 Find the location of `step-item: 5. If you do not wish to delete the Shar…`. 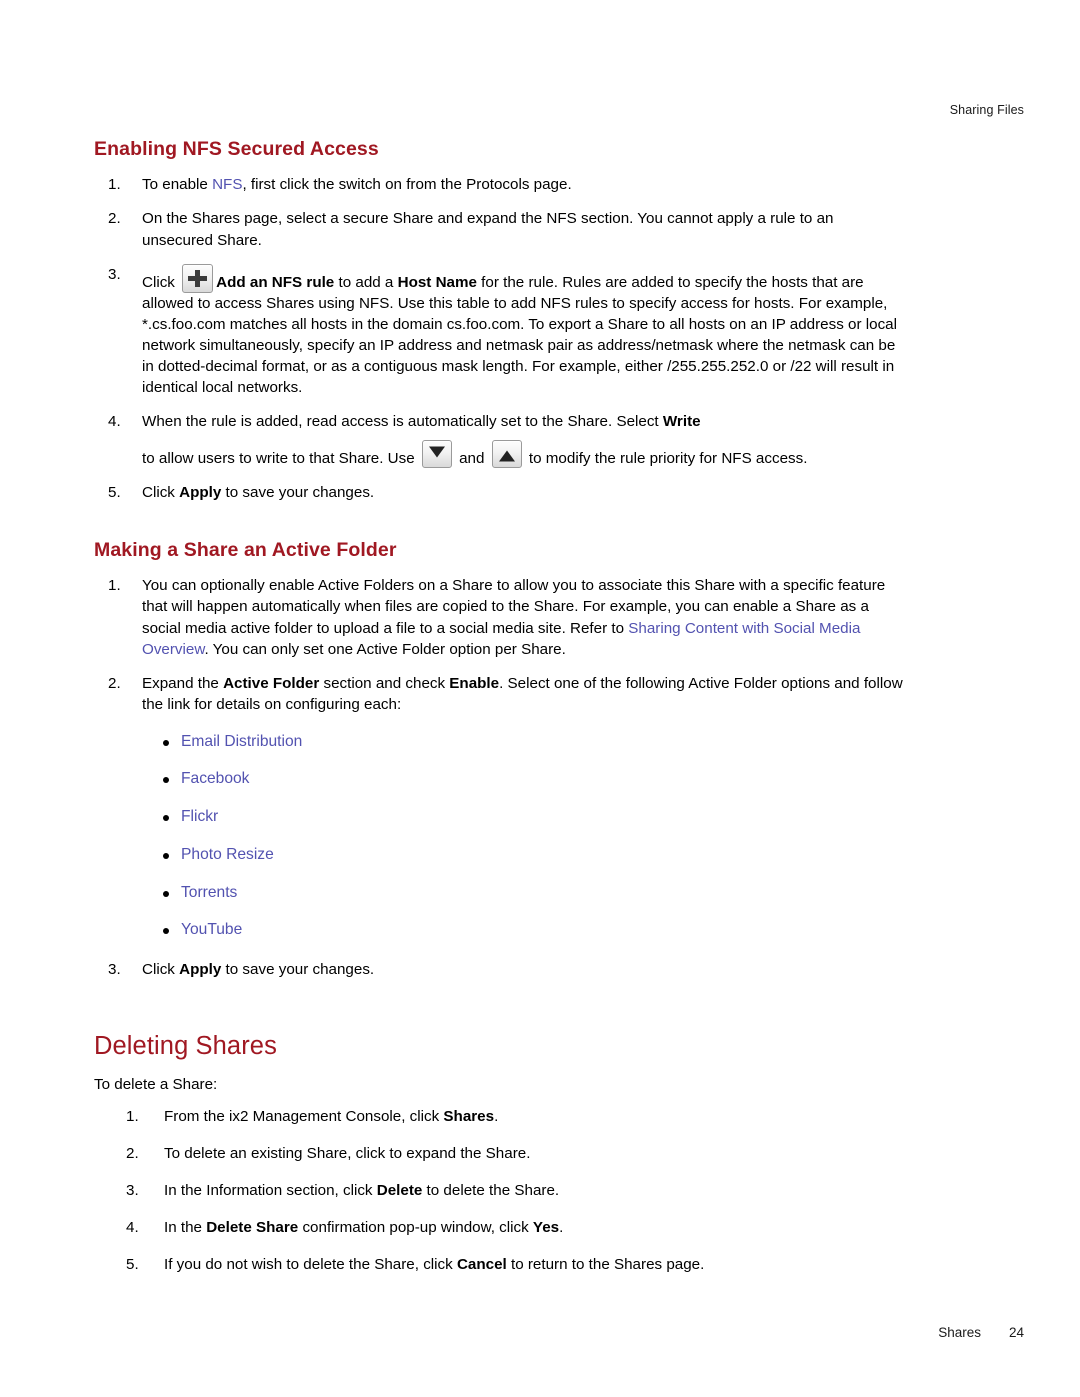

step-item: 5. If you do not wish to delete the Shar… is located at coordinates (500, 1264).